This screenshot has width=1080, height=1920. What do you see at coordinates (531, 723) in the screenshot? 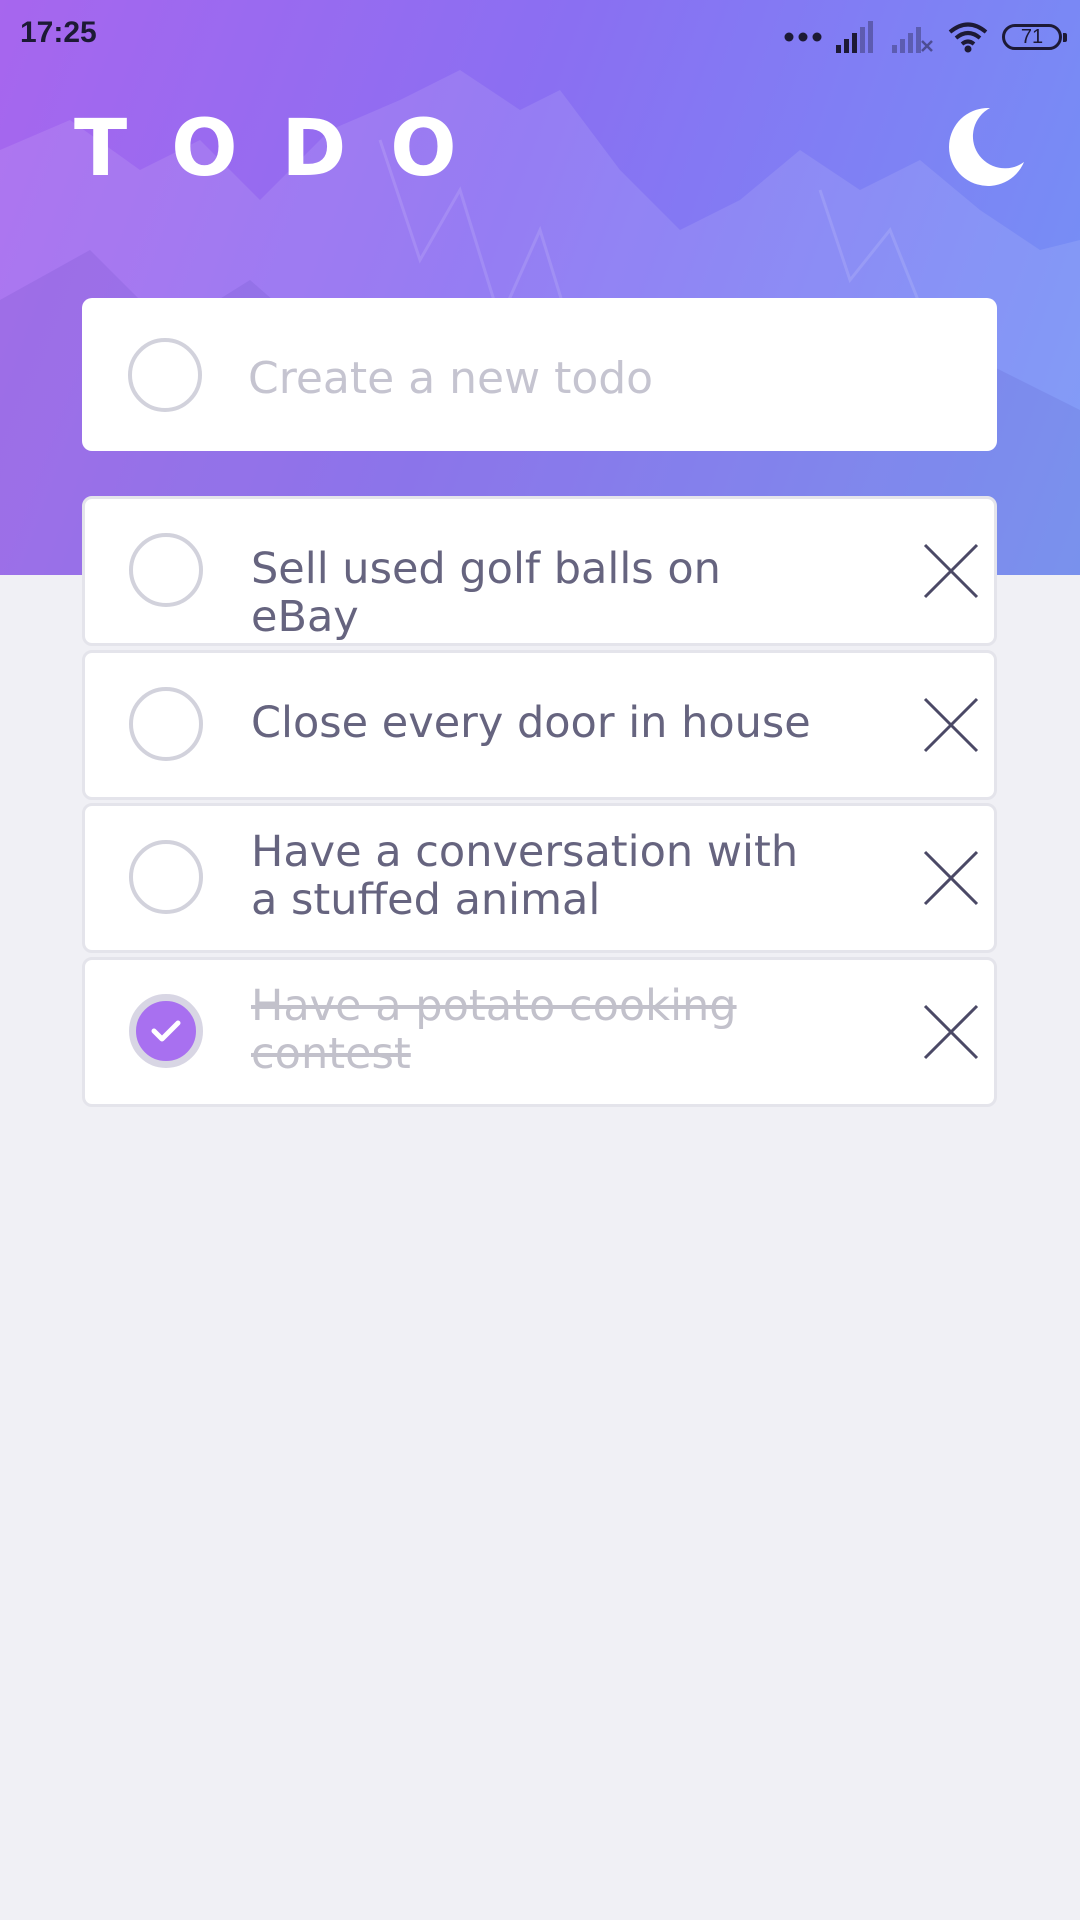
I see `todo-text: Close every door in house` at bounding box center [531, 723].